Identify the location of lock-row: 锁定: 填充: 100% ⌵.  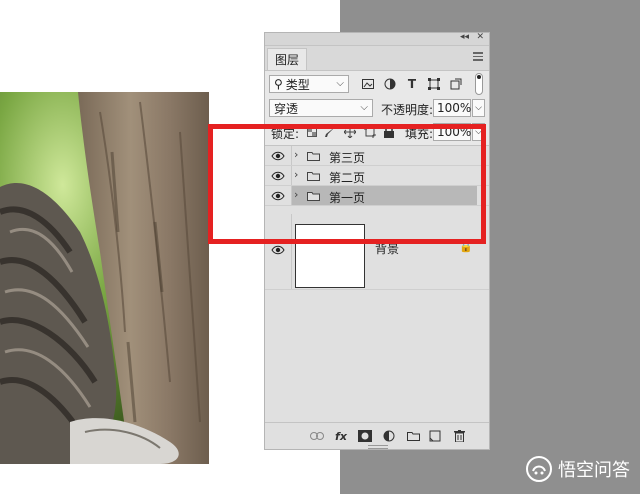
(377, 133).